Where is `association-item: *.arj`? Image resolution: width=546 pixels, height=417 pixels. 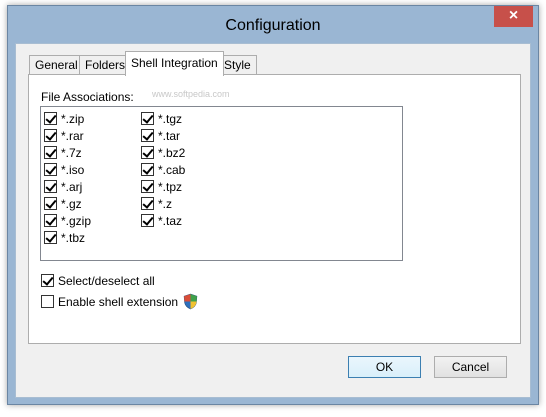 association-item: *.arj is located at coordinates (63, 186).